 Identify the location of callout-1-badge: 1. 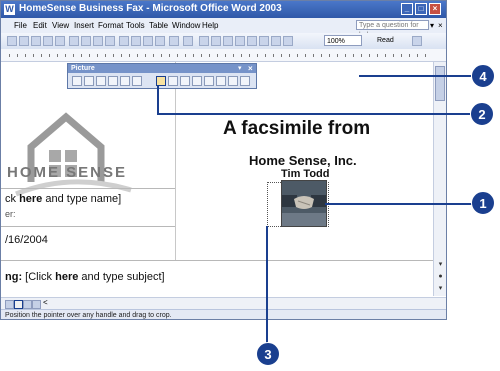
(483, 203).